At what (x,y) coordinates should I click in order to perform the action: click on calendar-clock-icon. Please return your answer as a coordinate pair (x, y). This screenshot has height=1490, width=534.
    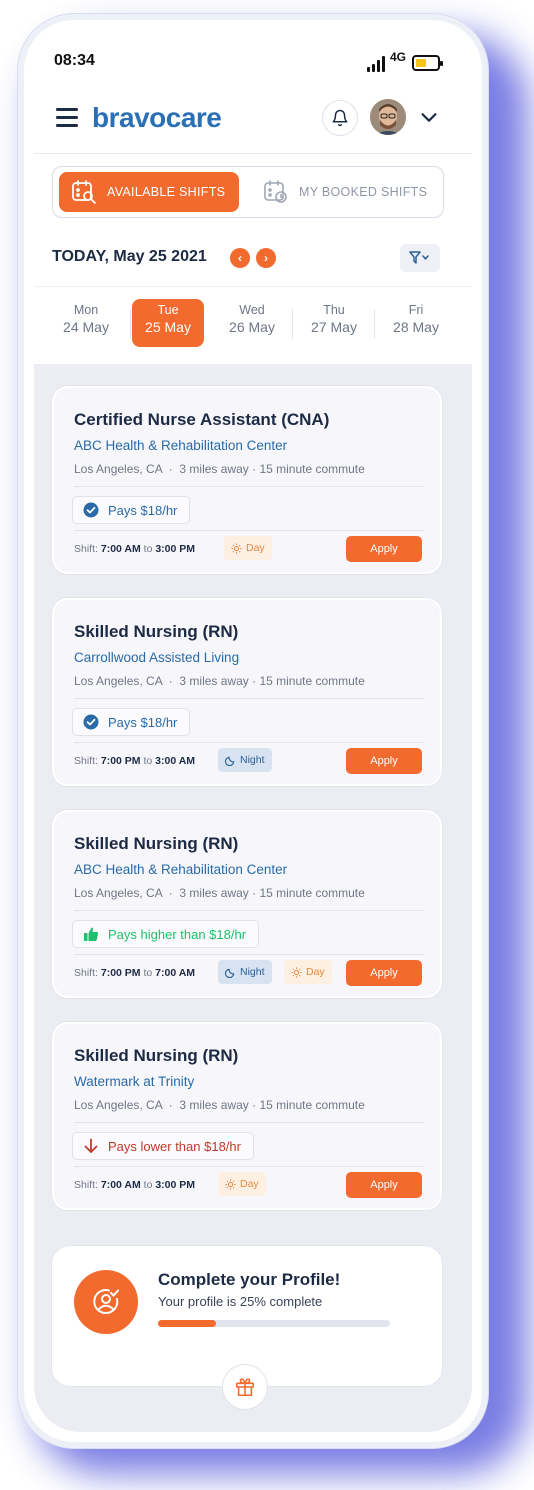
    Looking at the image, I should click on (275, 191).